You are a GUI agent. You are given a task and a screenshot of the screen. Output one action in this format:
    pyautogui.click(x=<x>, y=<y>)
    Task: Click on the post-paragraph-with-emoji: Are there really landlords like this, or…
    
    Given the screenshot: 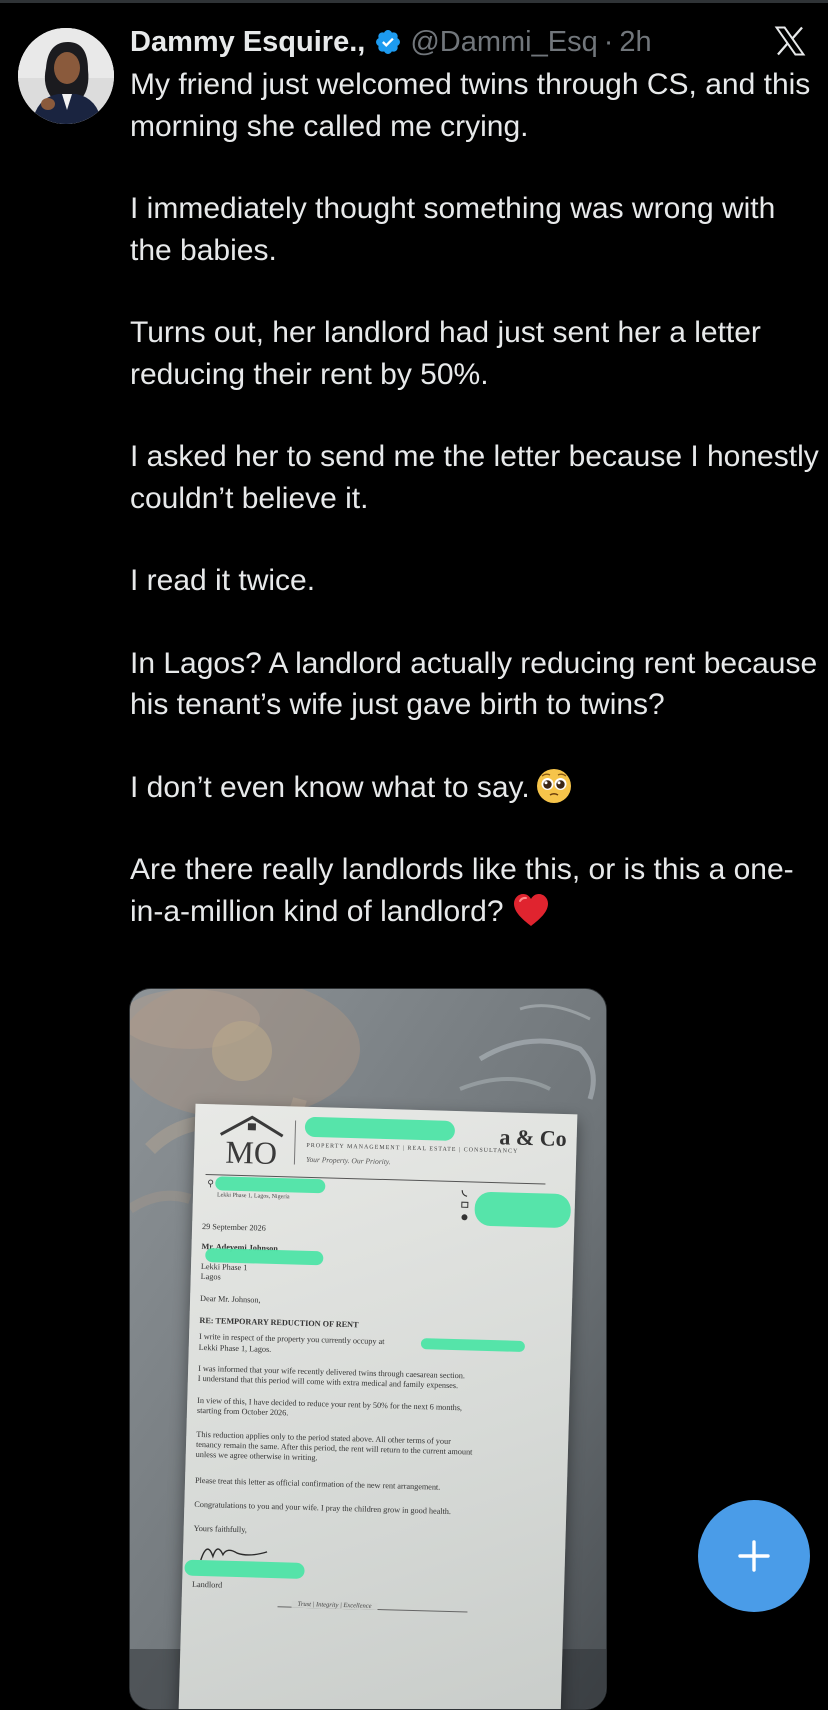 What is the action you would take?
    pyautogui.click(x=475, y=890)
    